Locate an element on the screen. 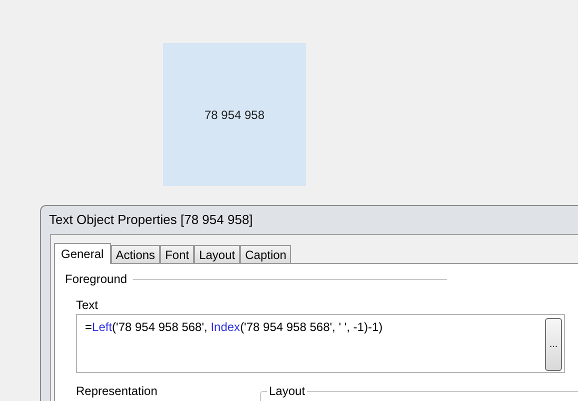 This screenshot has width=578, height=401. tab: Font is located at coordinates (177, 254).